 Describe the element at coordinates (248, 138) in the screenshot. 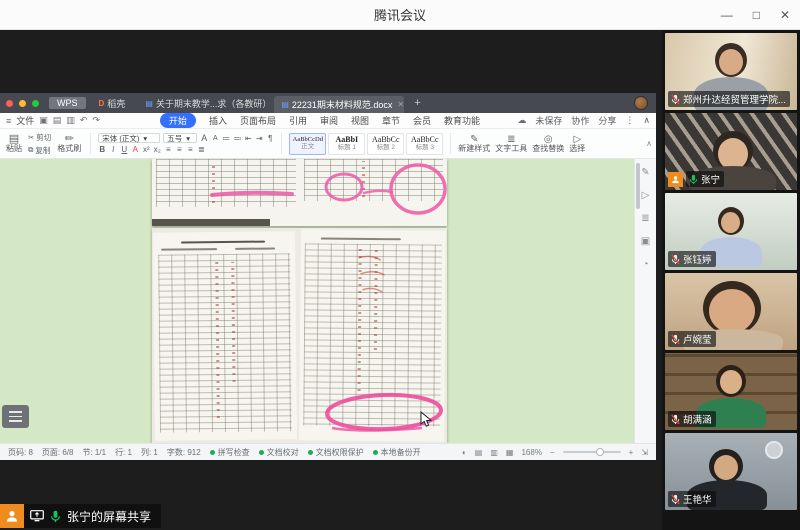

I see `decrease-indent-icon: ⇤` at that location.